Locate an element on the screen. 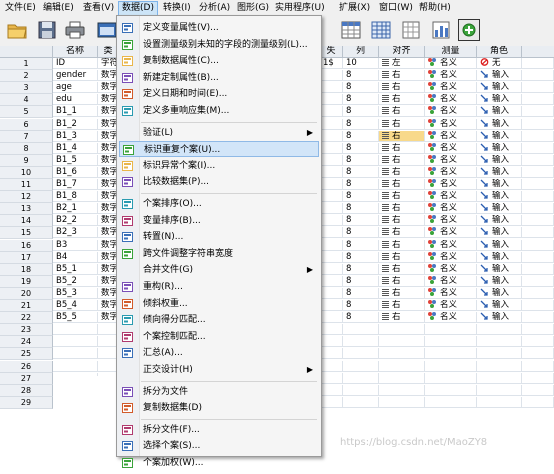 This screenshot has width=554, height=474. menu-item-16: 合并文件(G) ▶ is located at coordinates (219, 270).